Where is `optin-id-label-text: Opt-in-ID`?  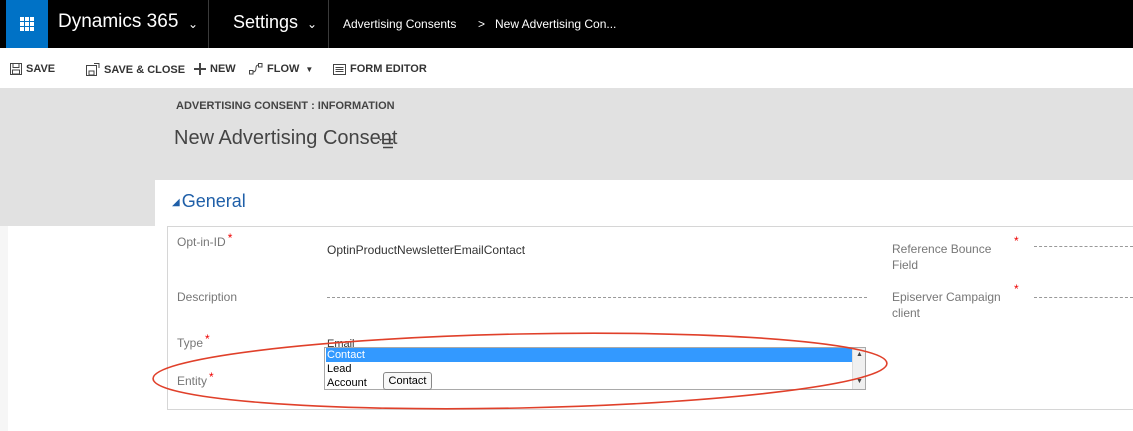 optin-id-label-text: Opt-in-ID is located at coordinates (201, 242).